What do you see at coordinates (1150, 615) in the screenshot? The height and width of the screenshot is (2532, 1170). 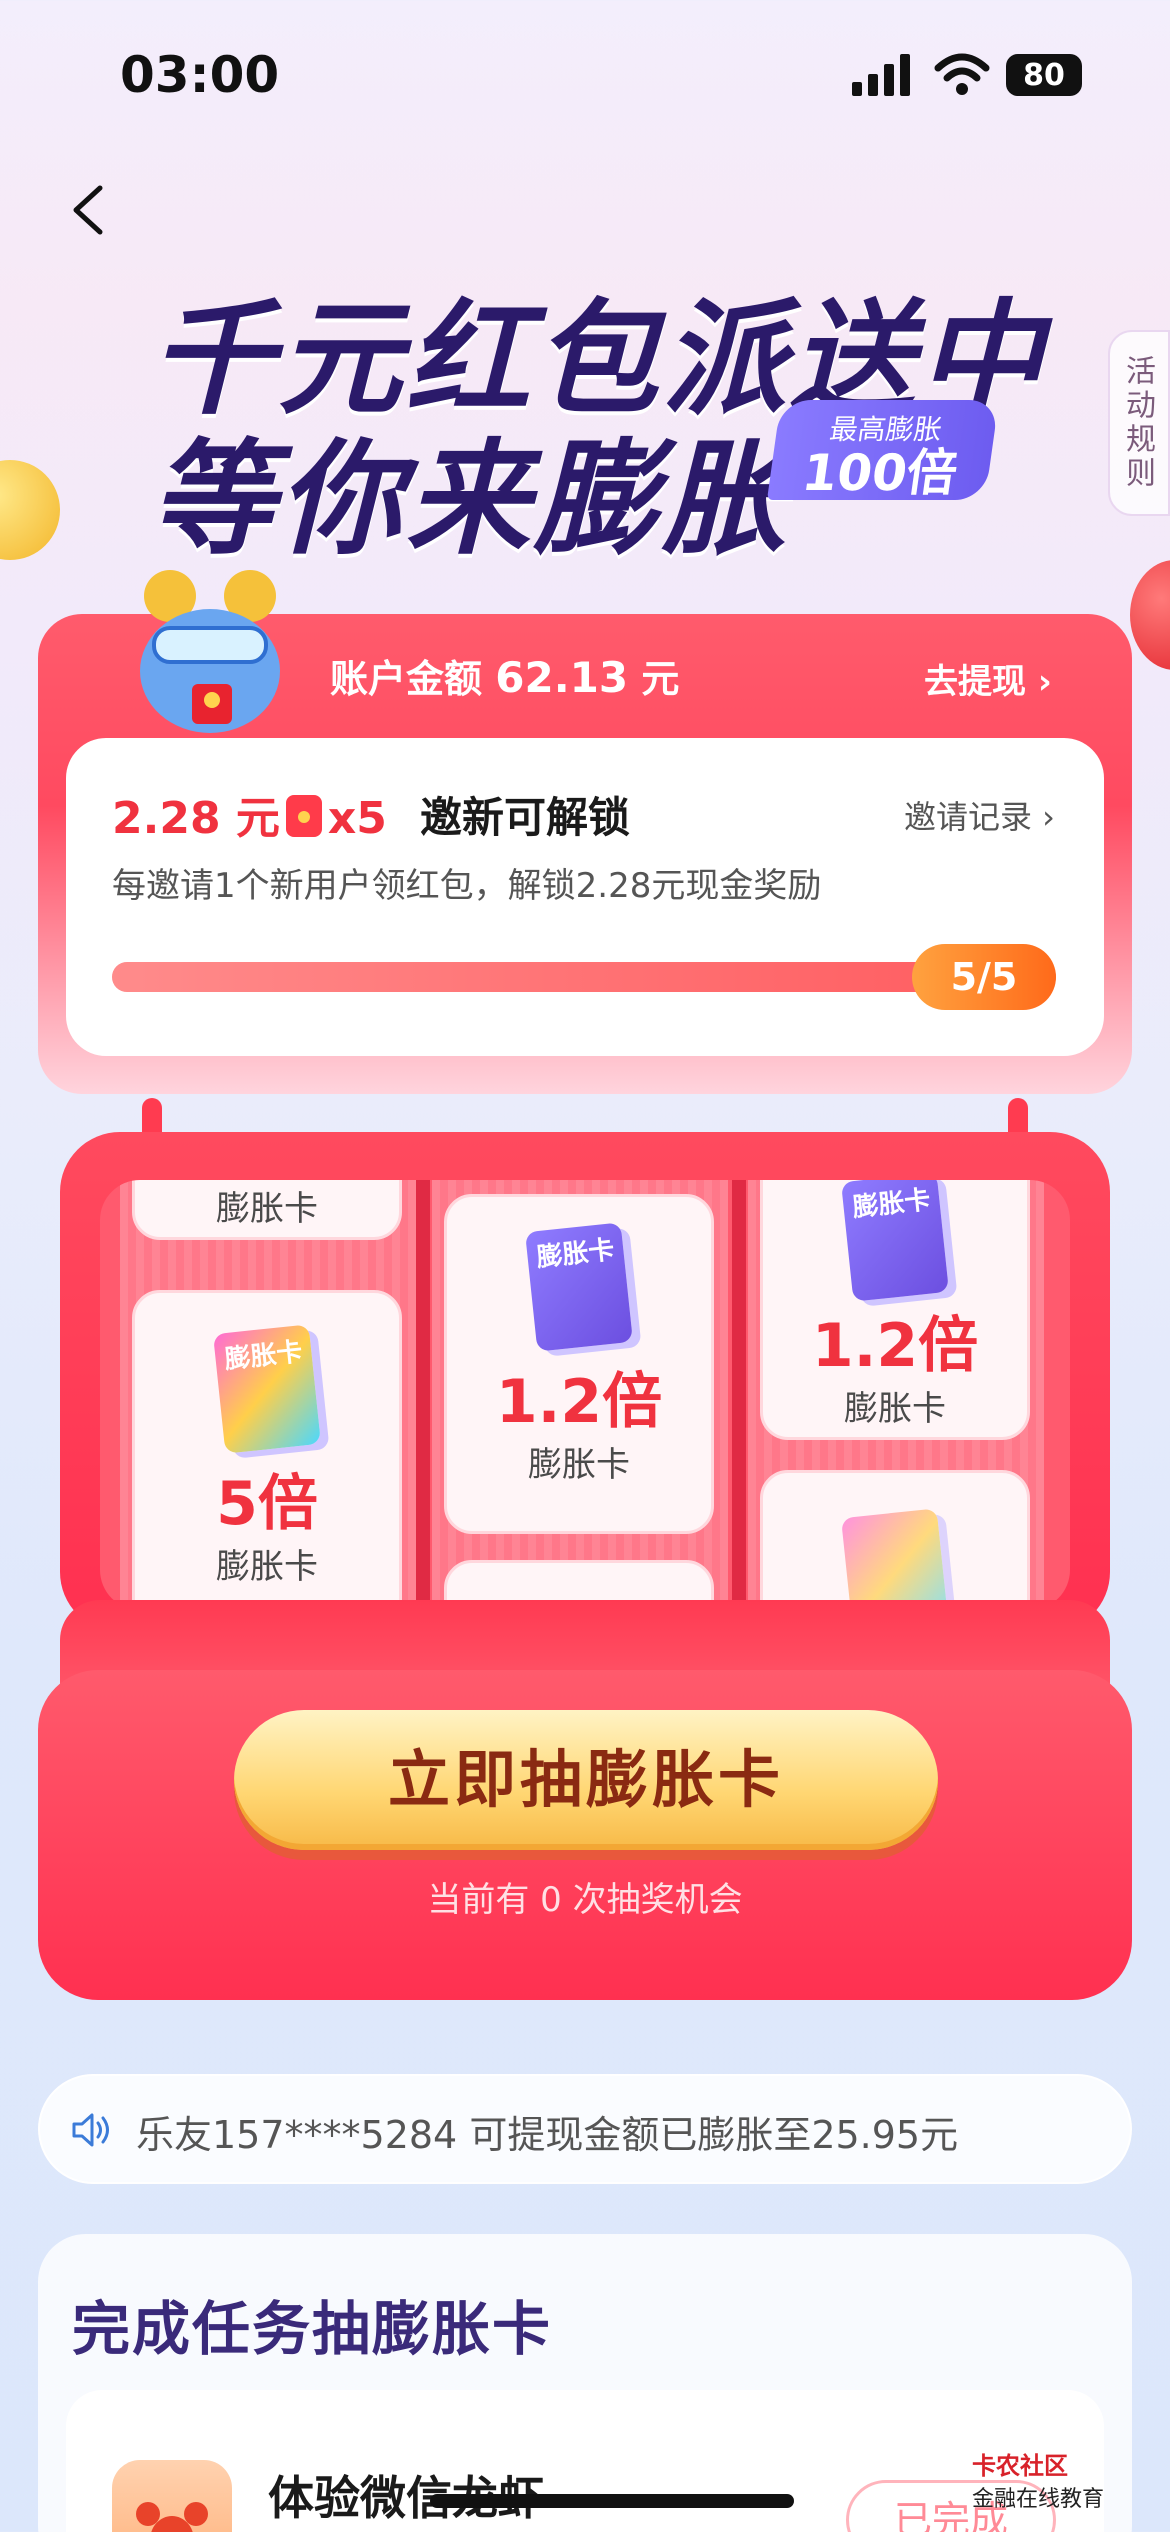 I see `red-ball-decoration` at bounding box center [1150, 615].